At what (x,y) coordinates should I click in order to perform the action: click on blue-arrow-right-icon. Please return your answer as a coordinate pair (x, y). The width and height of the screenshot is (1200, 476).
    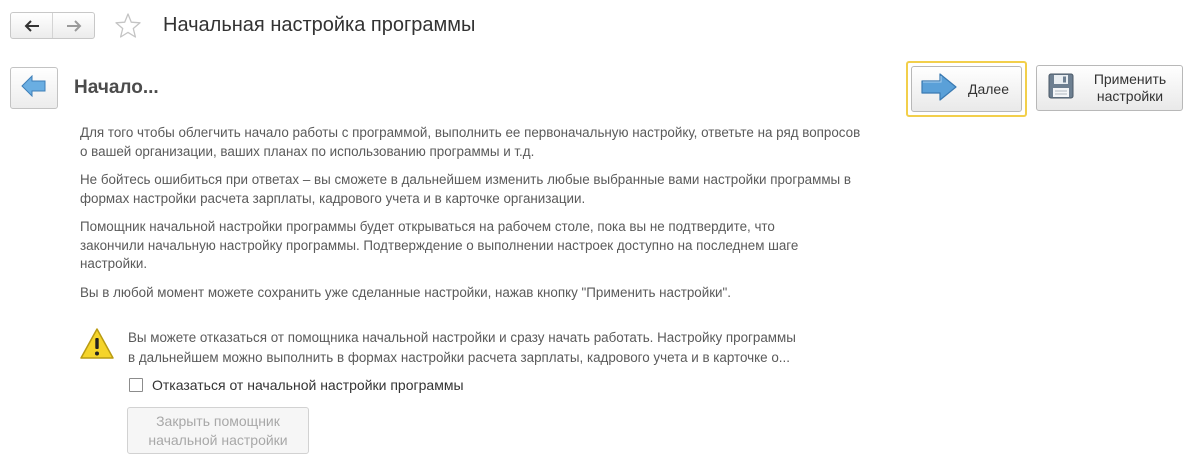
    Looking at the image, I should click on (939, 89).